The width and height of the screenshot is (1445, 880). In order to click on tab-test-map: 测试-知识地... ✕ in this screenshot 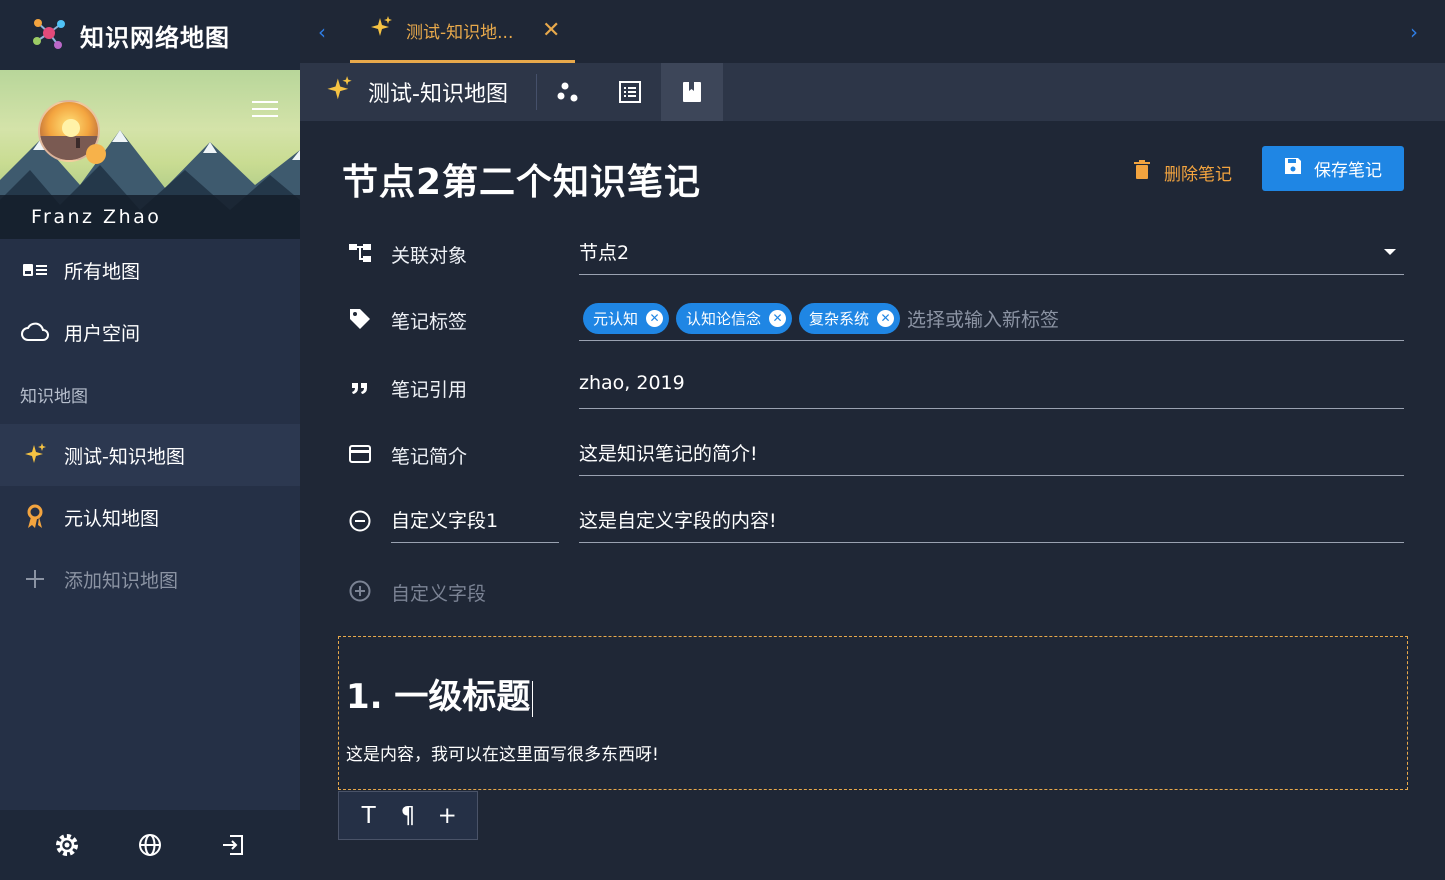, I will do `click(462, 31)`.